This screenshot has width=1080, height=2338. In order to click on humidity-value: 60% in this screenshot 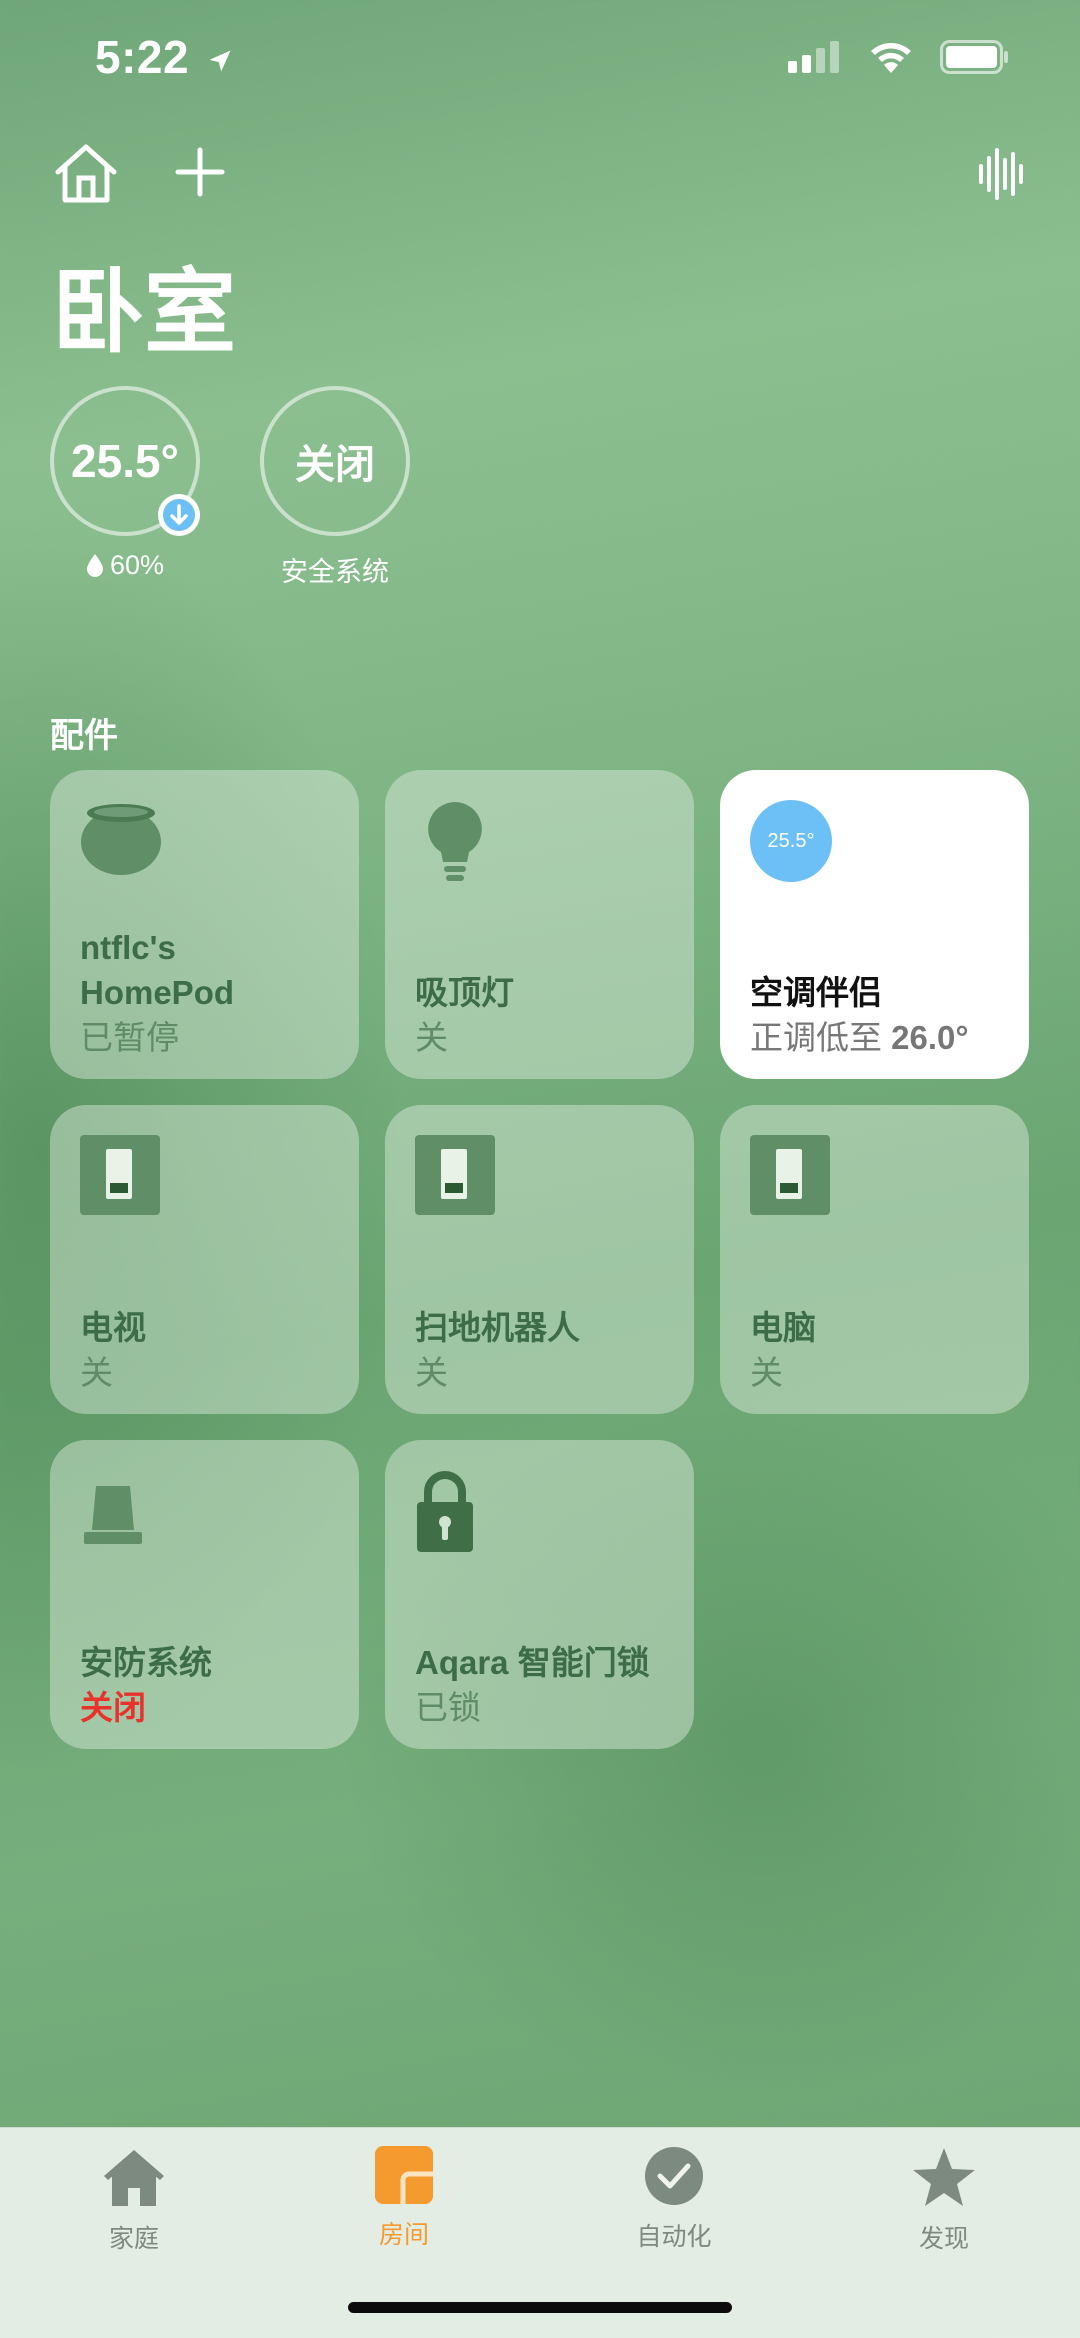, I will do `click(137, 565)`.